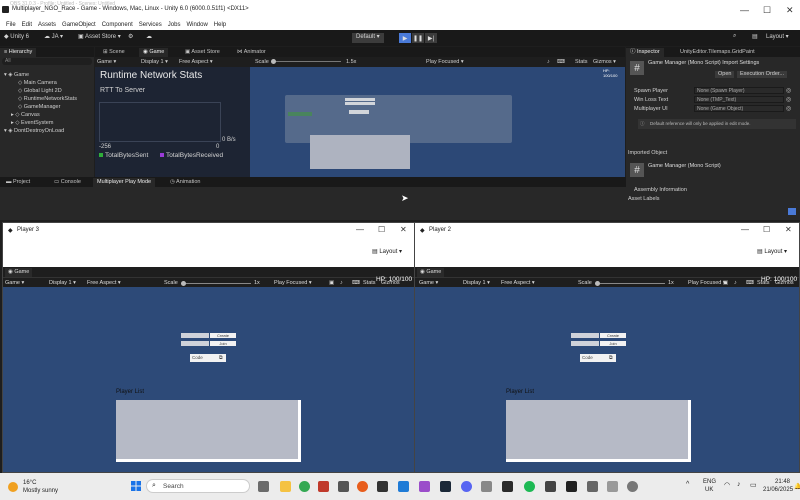  What do you see at coordinates (739, 99) in the screenshot?
I see `inspector-object-field: None (TMP_Text)` at bounding box center [739, 99].